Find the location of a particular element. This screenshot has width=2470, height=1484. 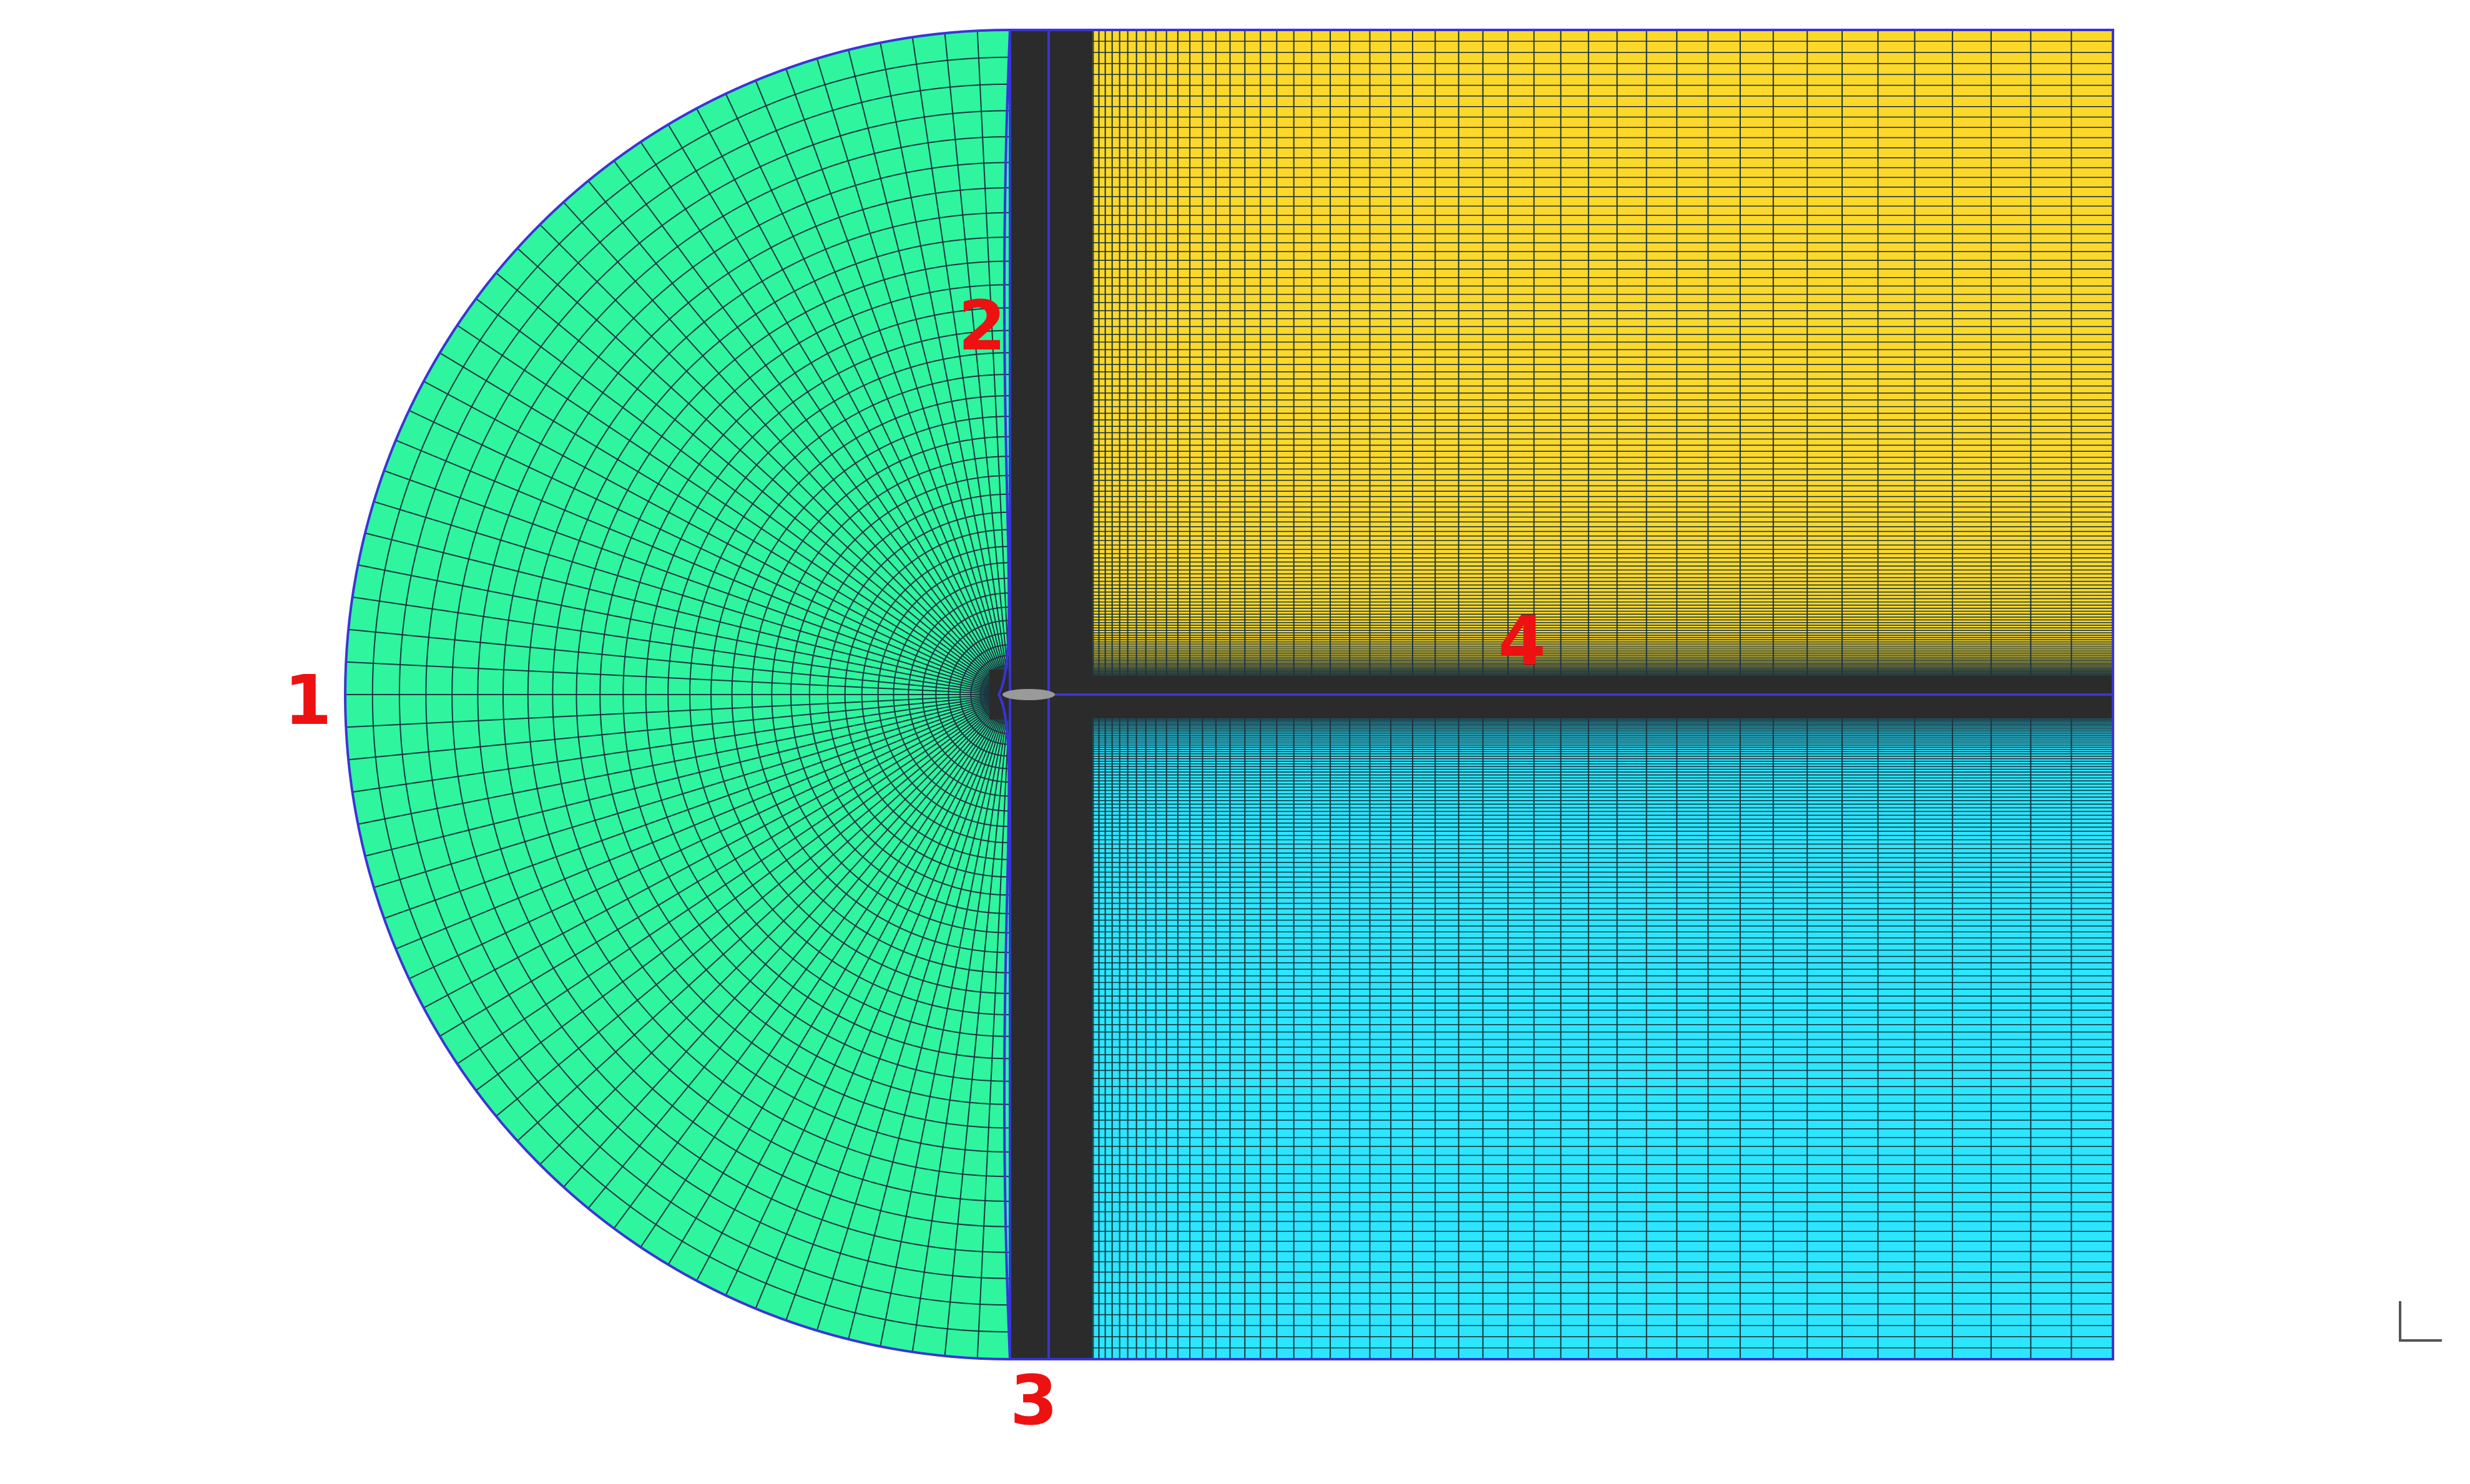

label-bottom-boundary: 3 is located at coordinates (1034, 1400).